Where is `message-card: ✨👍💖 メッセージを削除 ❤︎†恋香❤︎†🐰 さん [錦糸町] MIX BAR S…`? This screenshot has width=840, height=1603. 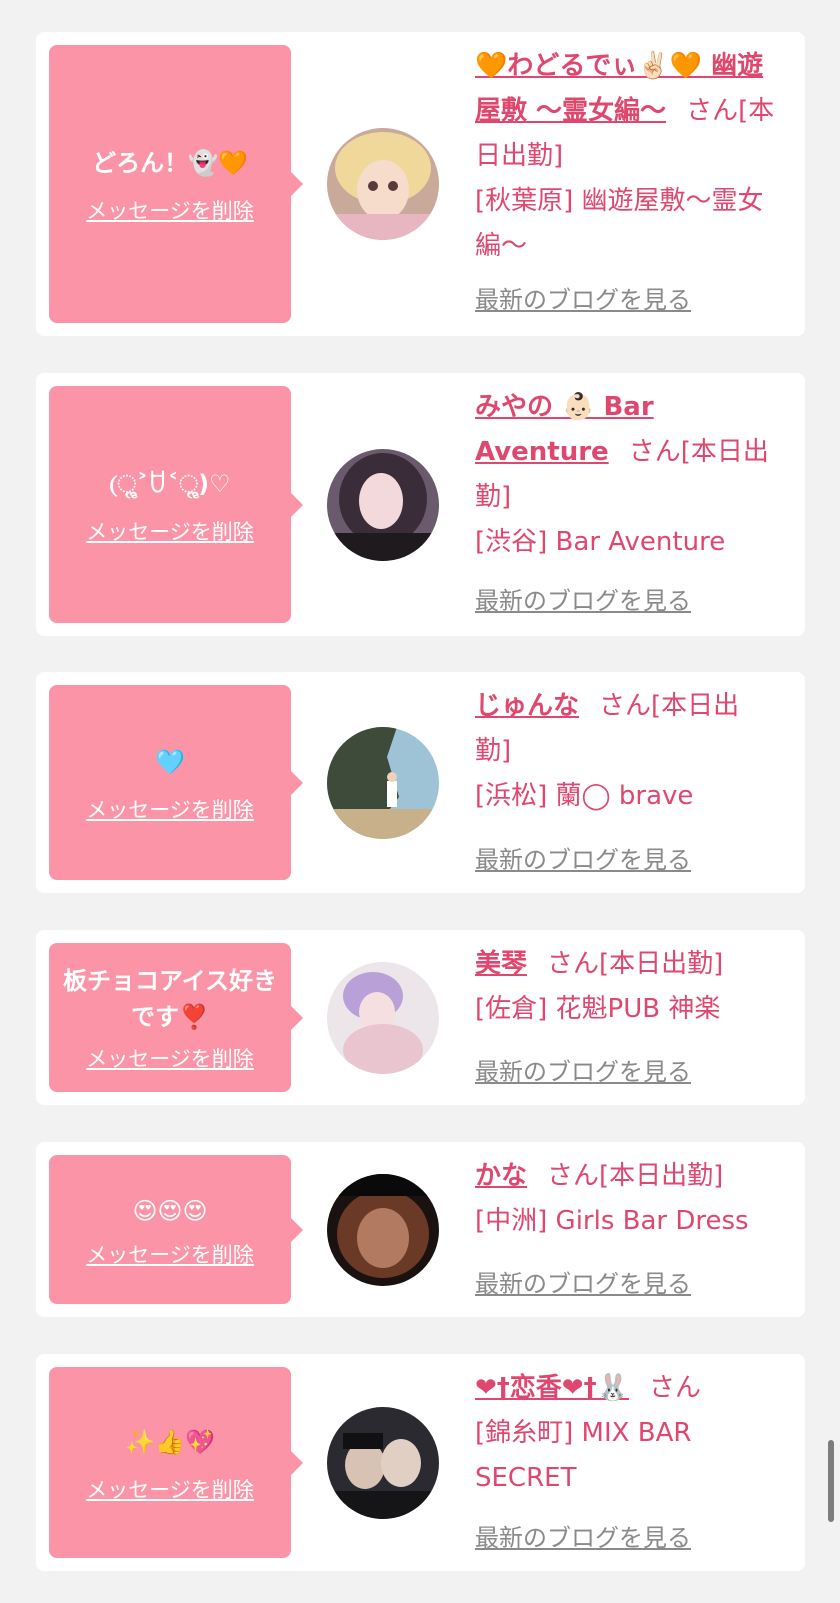
message-card: ✨👍💖 メッセージを削除 ❤︎†恋香❤︎†🐰 さん [錦糸町] MIX BAR S… is located at coordinates (420, 1462).